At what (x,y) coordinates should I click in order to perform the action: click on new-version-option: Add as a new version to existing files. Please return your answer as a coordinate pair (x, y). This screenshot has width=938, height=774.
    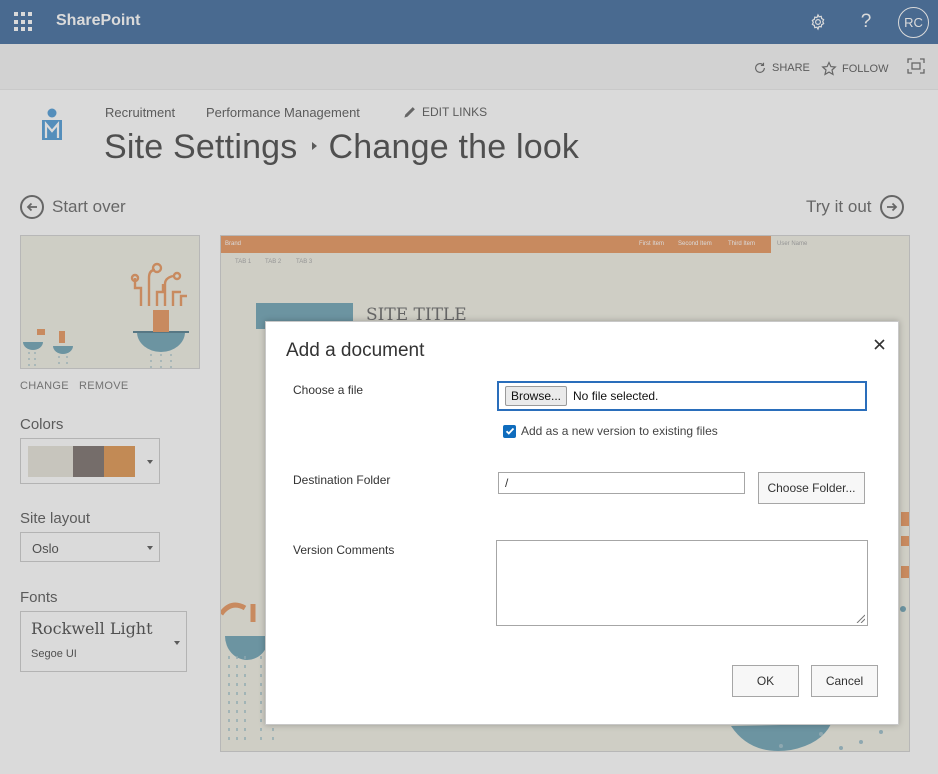
    Looking at the image, I should click on (610, 431).